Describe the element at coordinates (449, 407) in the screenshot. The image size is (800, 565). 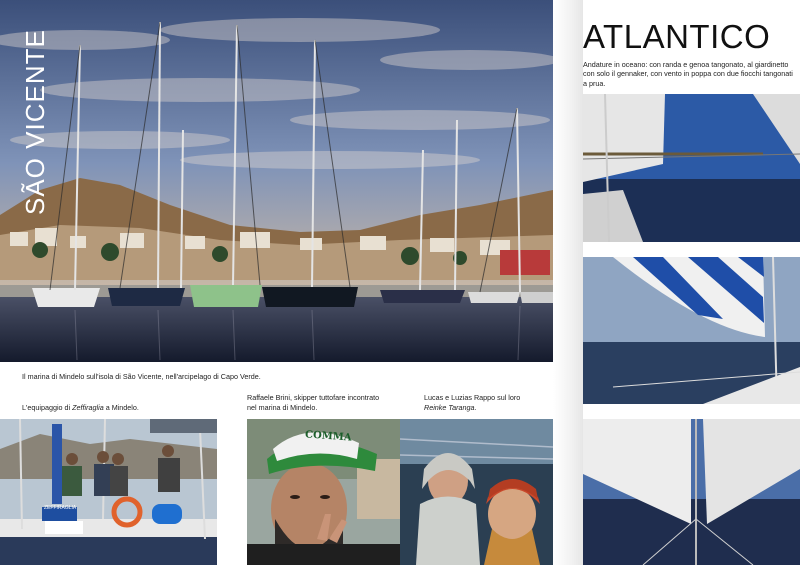
I see `couple-boat-name: Reinke Taranga` at that location.